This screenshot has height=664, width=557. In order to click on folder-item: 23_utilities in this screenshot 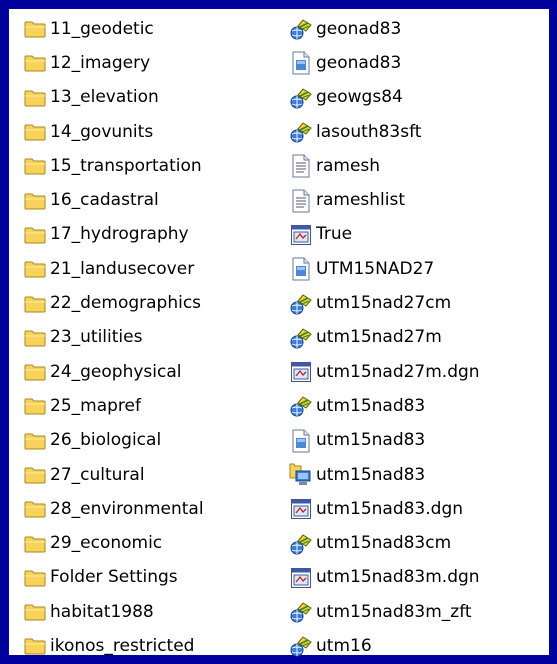, I will do `click(153, 338)`.